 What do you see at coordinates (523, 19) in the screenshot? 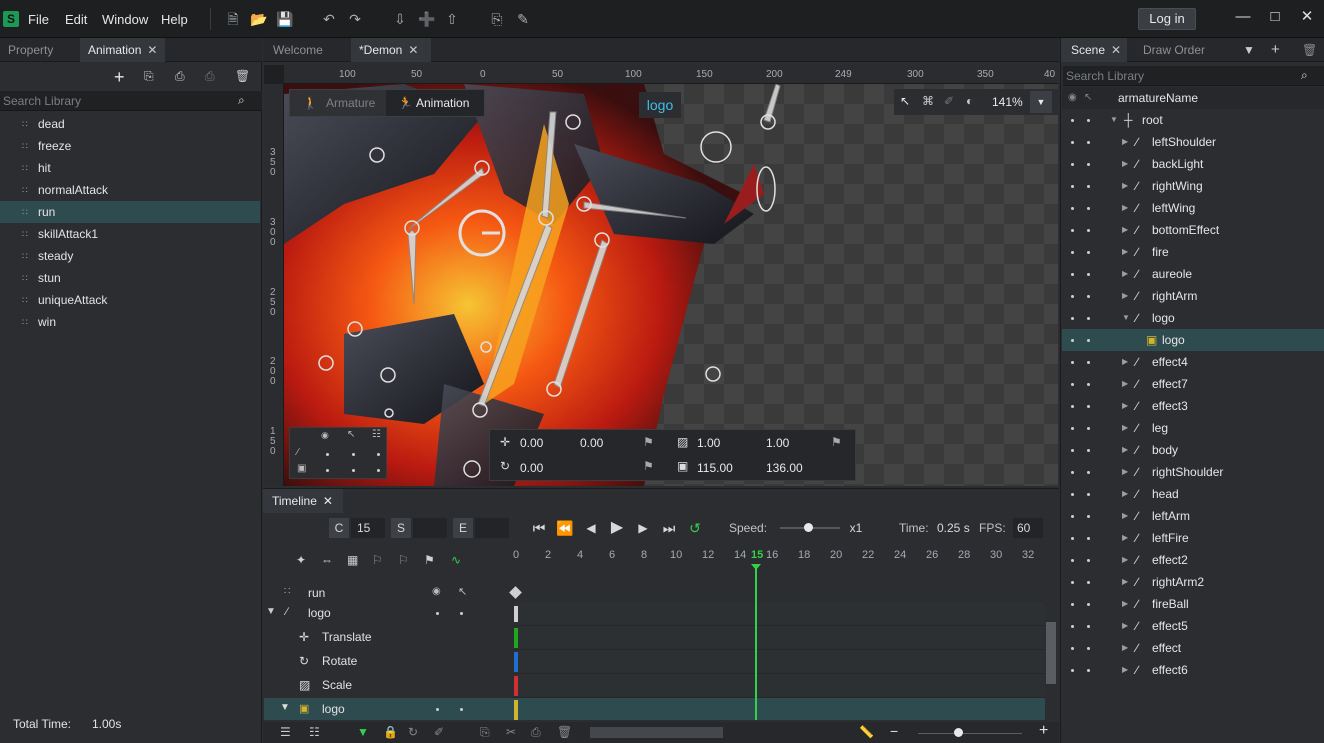
I see `edit-icon: ✎` at bounding box center [523, 19].